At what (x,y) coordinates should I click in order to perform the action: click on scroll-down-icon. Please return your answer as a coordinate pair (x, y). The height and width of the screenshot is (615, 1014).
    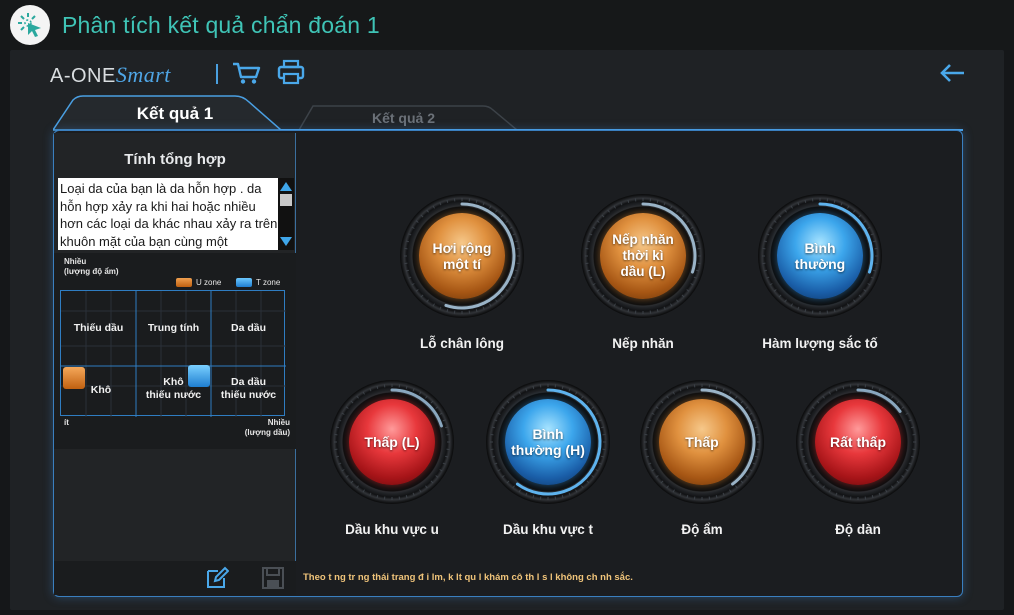
    Looking at the image, I should click on (286, 241).